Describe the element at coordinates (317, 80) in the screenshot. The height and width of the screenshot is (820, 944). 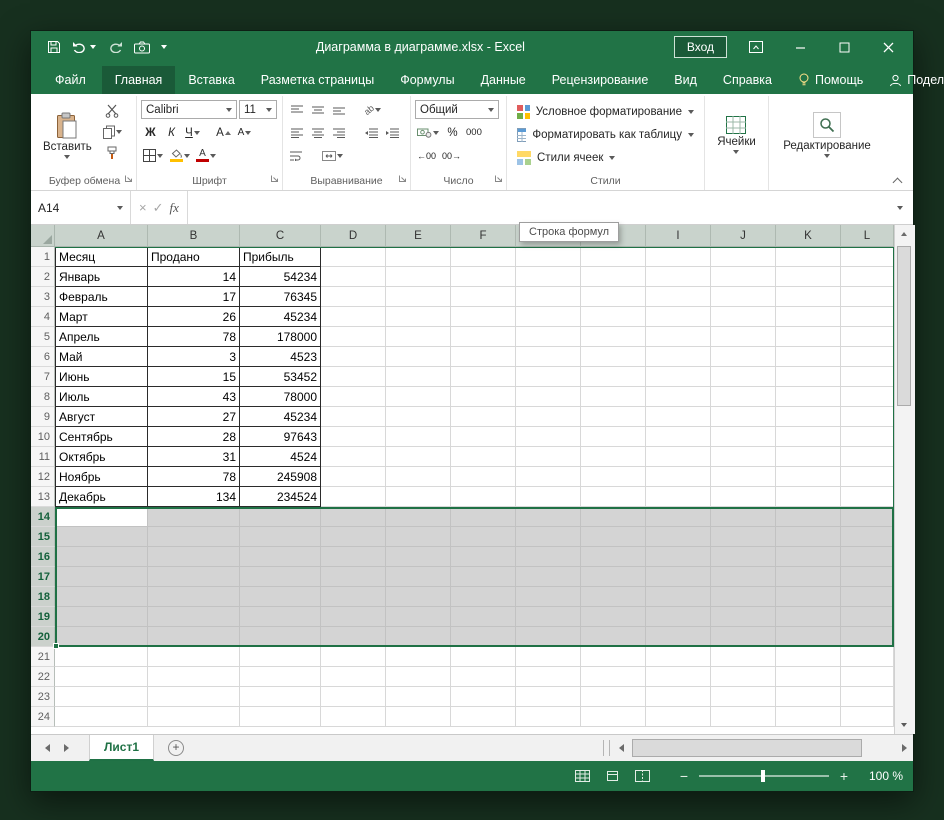
I see `tab-page-layout: Разметка страницы` at that location.